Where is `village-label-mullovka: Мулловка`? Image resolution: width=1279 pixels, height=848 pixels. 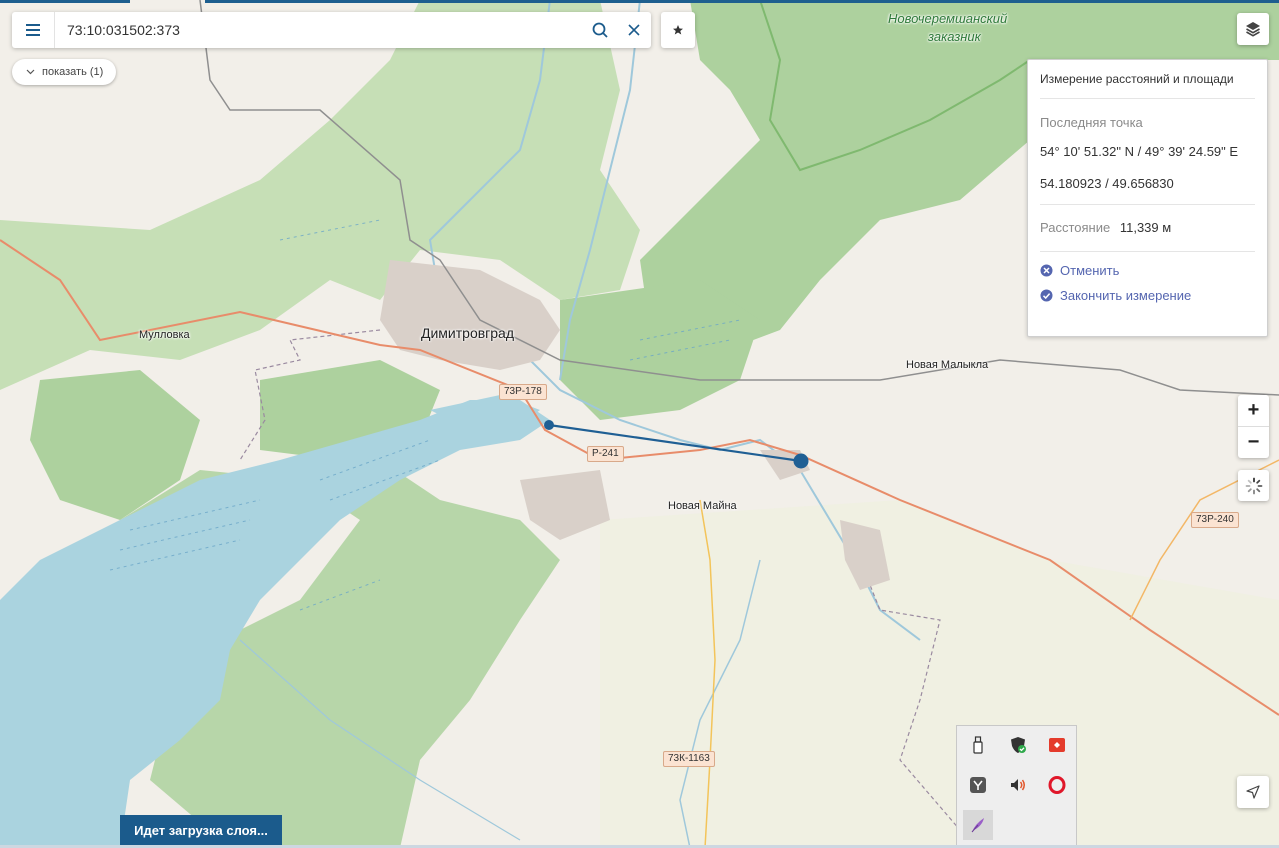 village-label-mullovka: Мулловка is located at coordinates (164, 335).